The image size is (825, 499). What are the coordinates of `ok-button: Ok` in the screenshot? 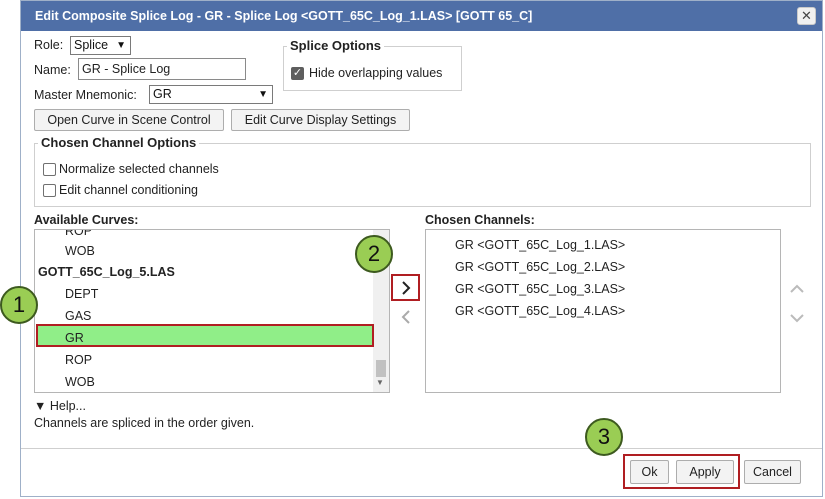 It's located at (649, 472).